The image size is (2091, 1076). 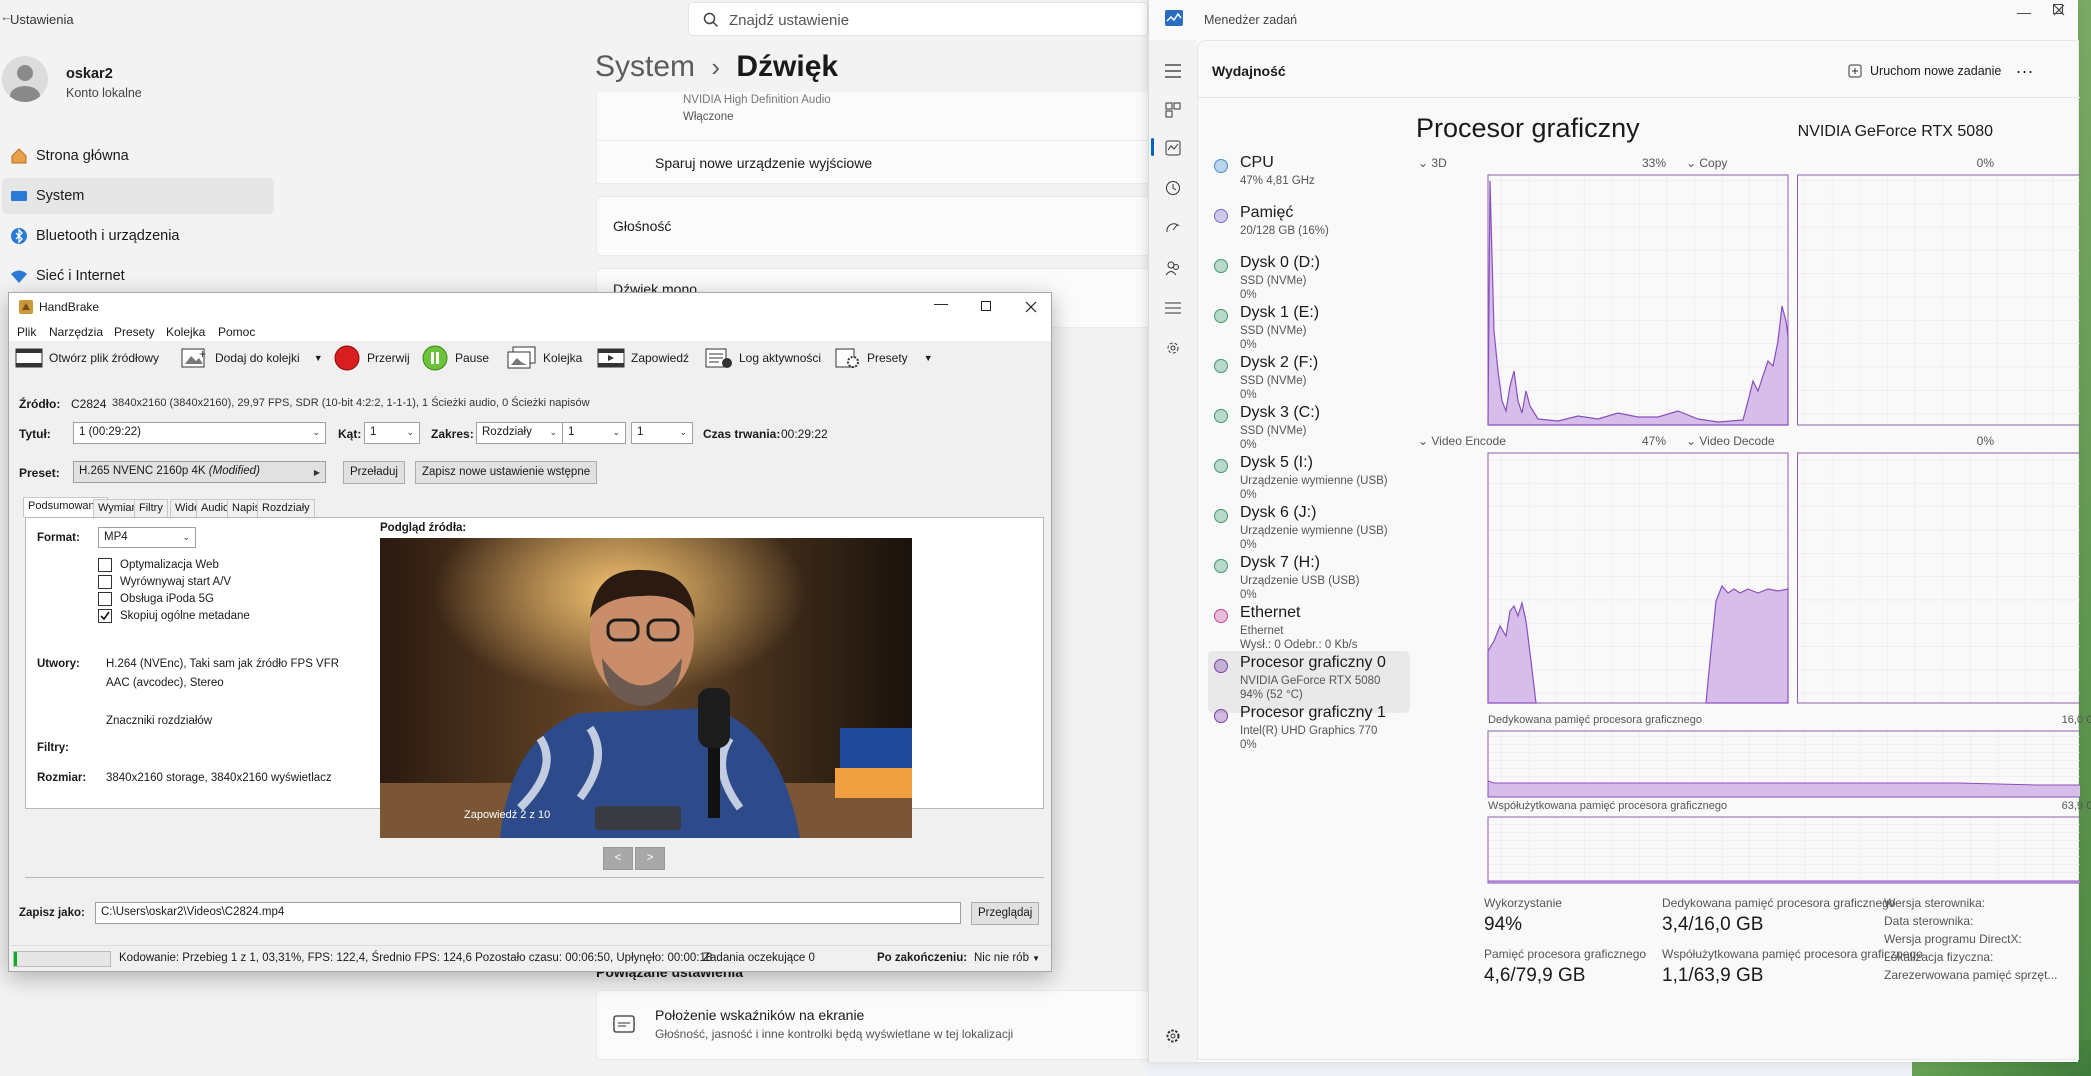 I want to click on range-from-value: 1, so click(x=571, y=432).